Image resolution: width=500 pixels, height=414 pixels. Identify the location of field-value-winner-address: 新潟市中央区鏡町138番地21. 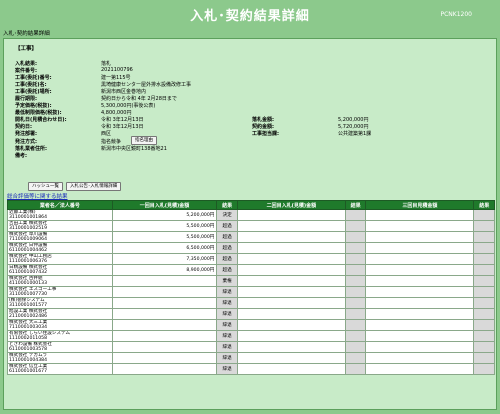
(134, 149).